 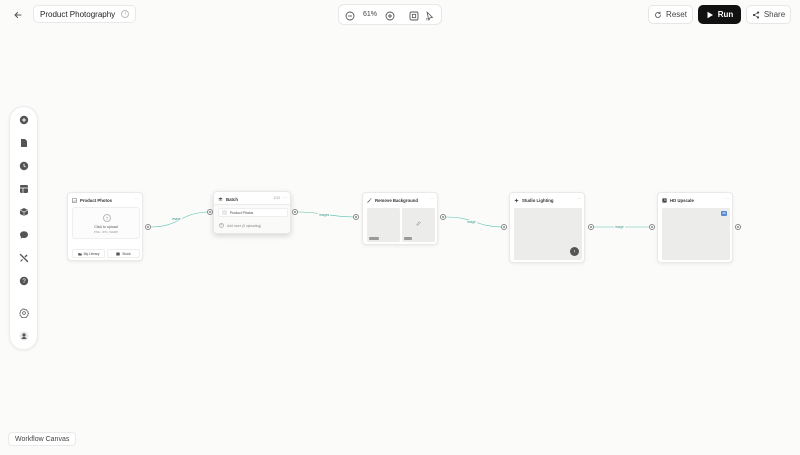 I want to click on node-title: Remove Background, so click(x=396, y=200).